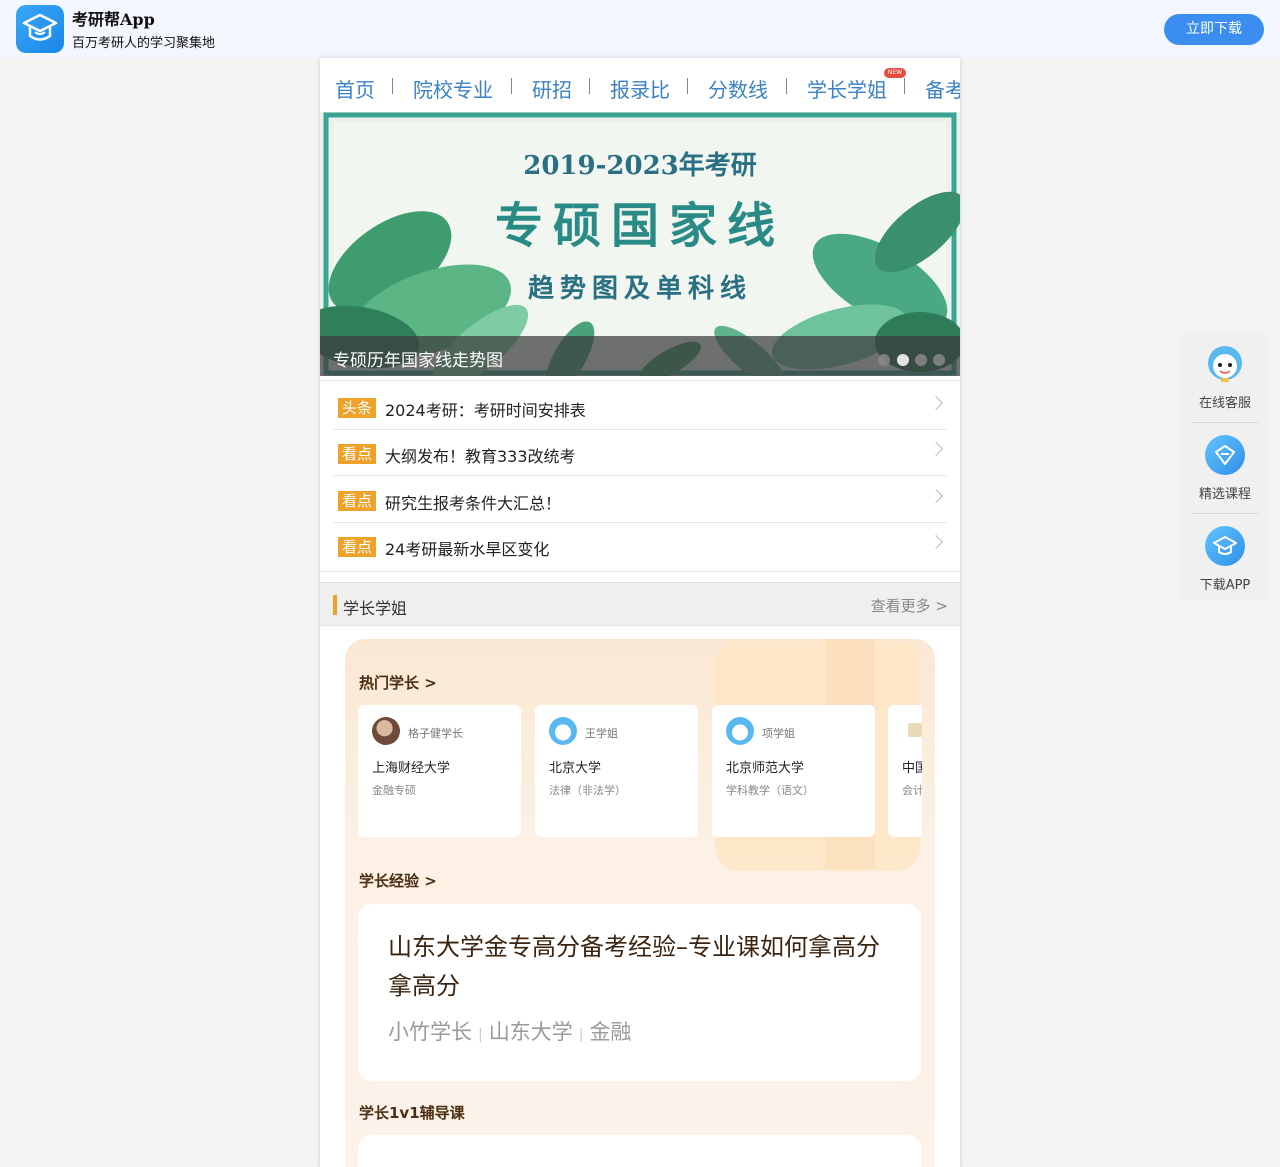  Describe the element at coordinates (1225, 546) in the screenshot. I see `download-app-icon` at that location.